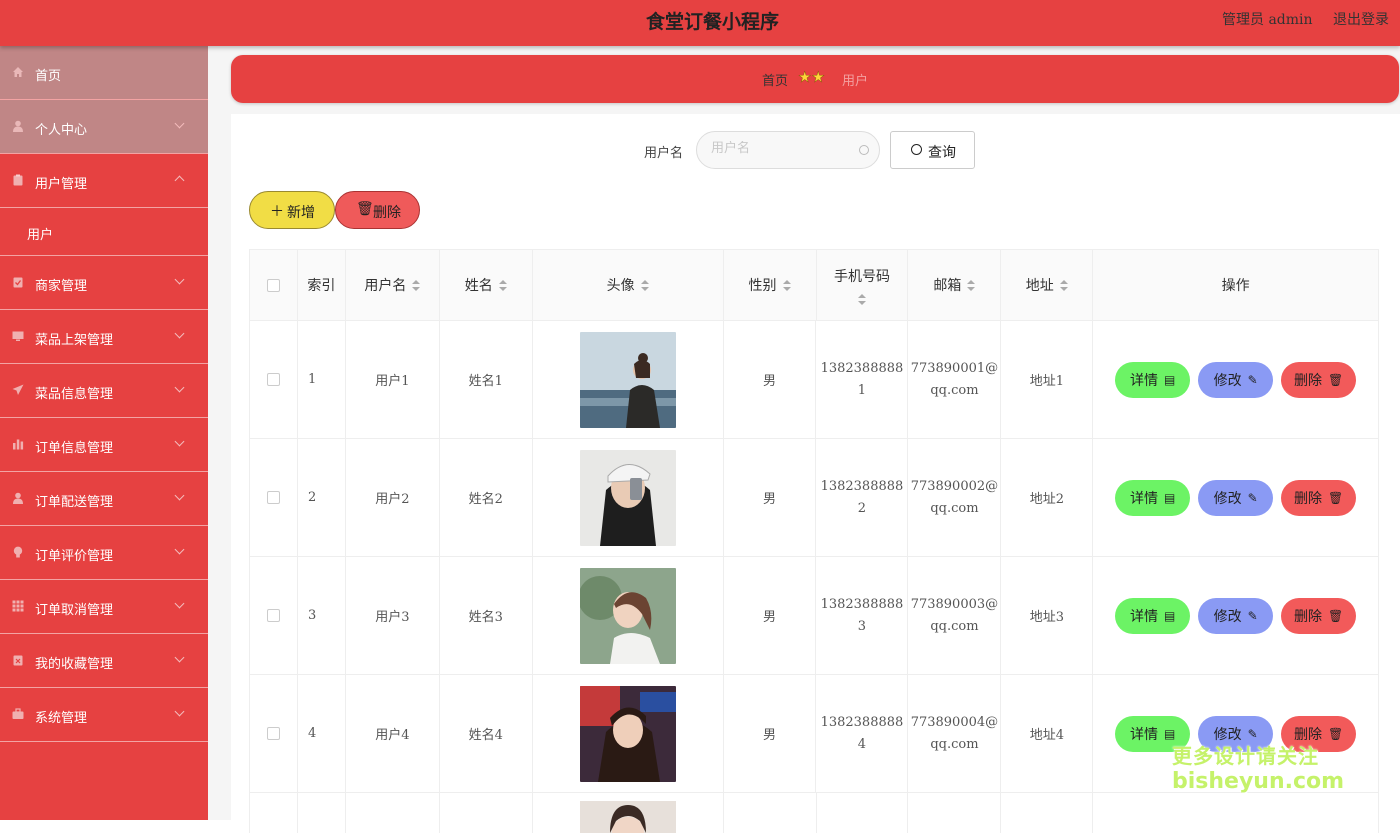  I want to click on header-name: 姓名, so click(486, 285).